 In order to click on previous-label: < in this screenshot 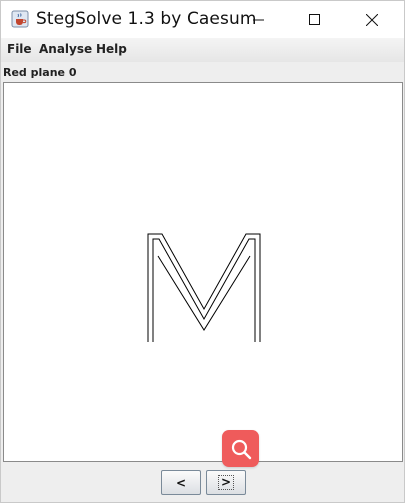, I will do `click(181, 482)`.